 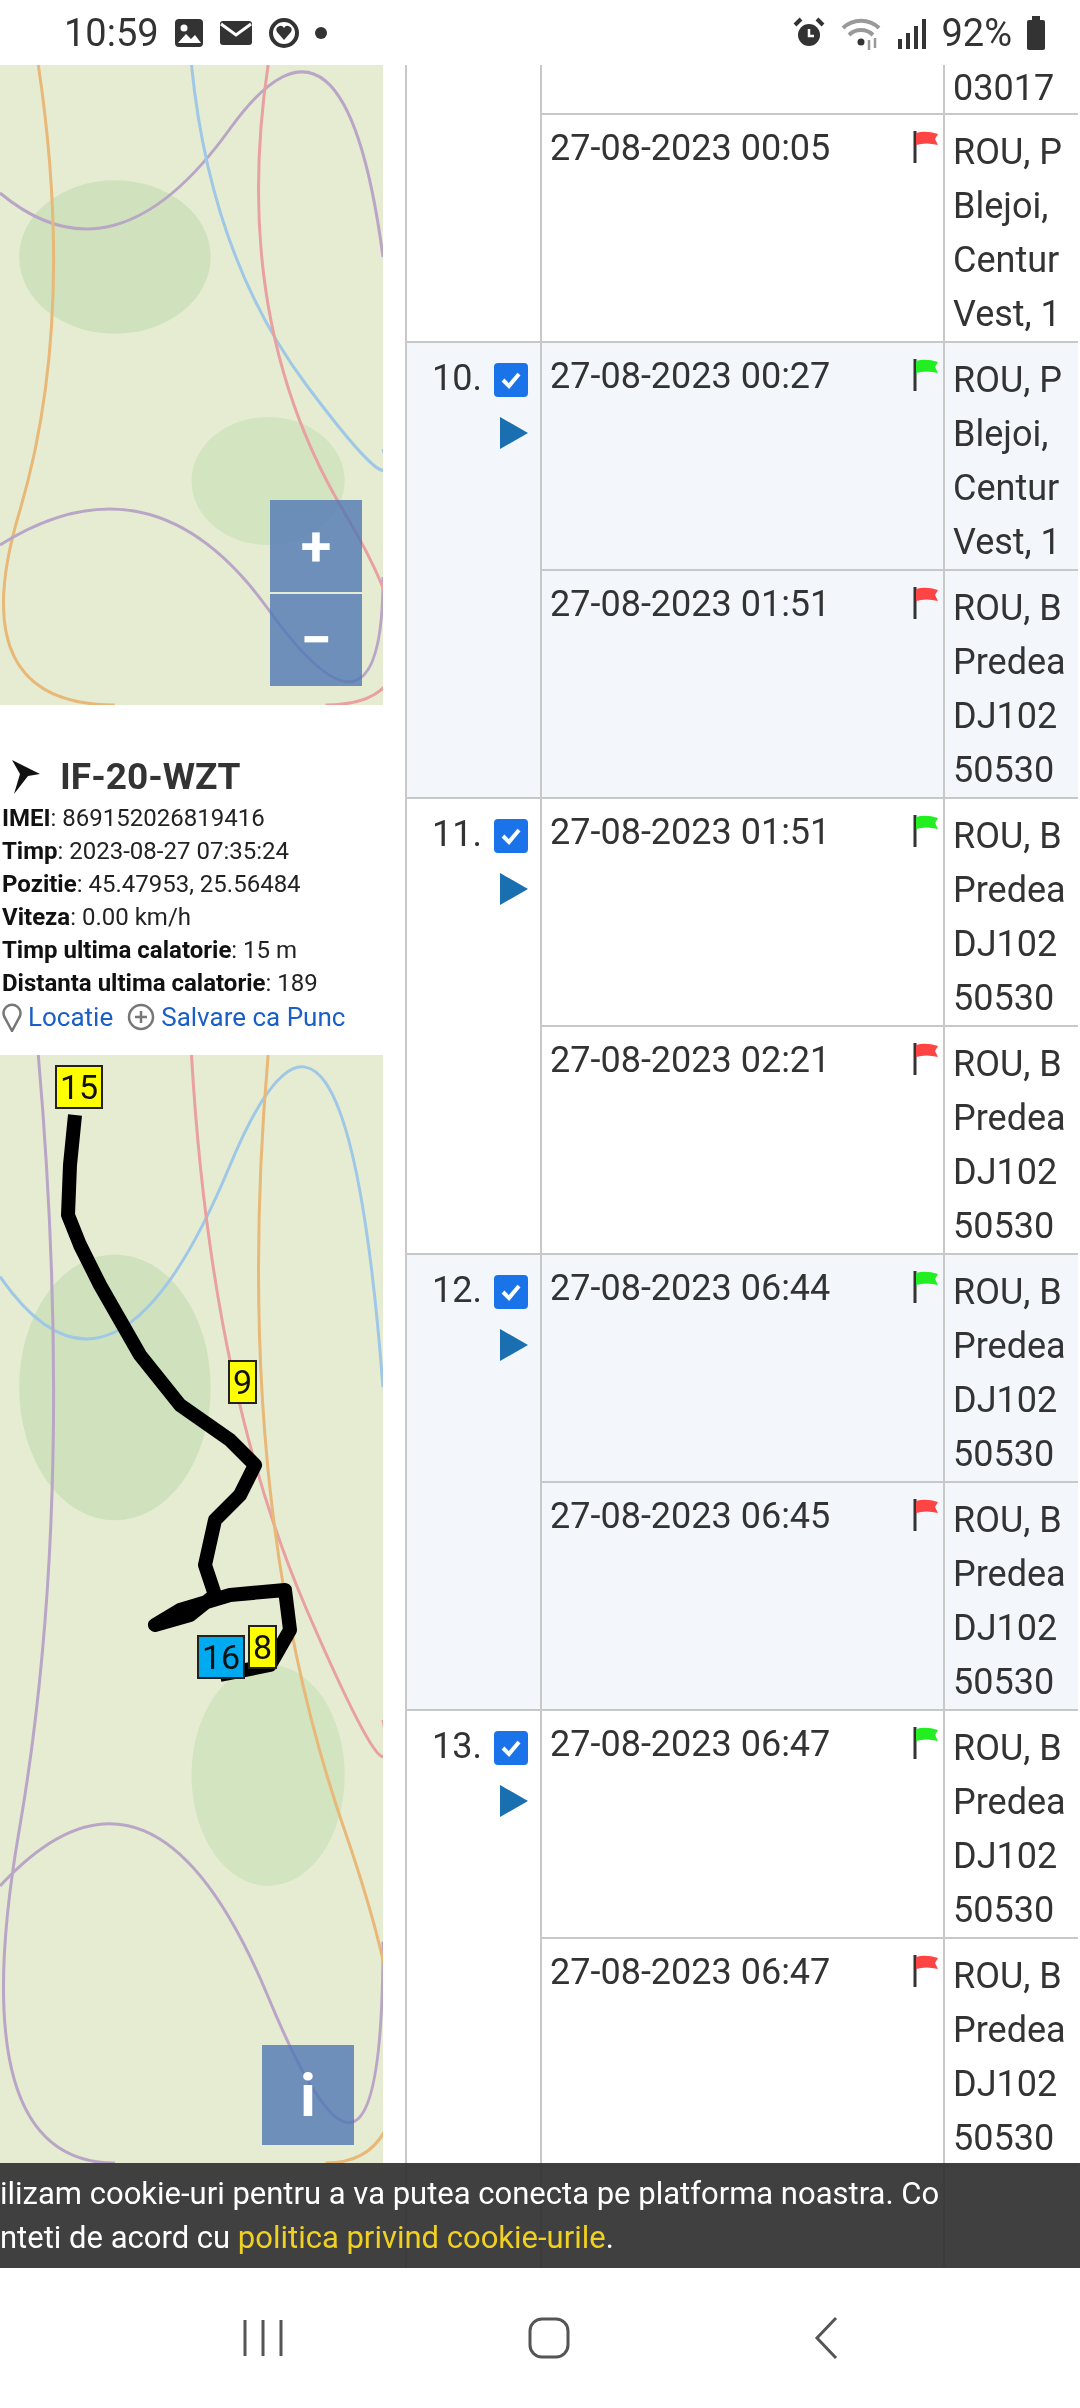 What do you see at coordinates (111, 32) in the screenshot?
I see `clock-time: 10:59` at bounding box center [111, 32].